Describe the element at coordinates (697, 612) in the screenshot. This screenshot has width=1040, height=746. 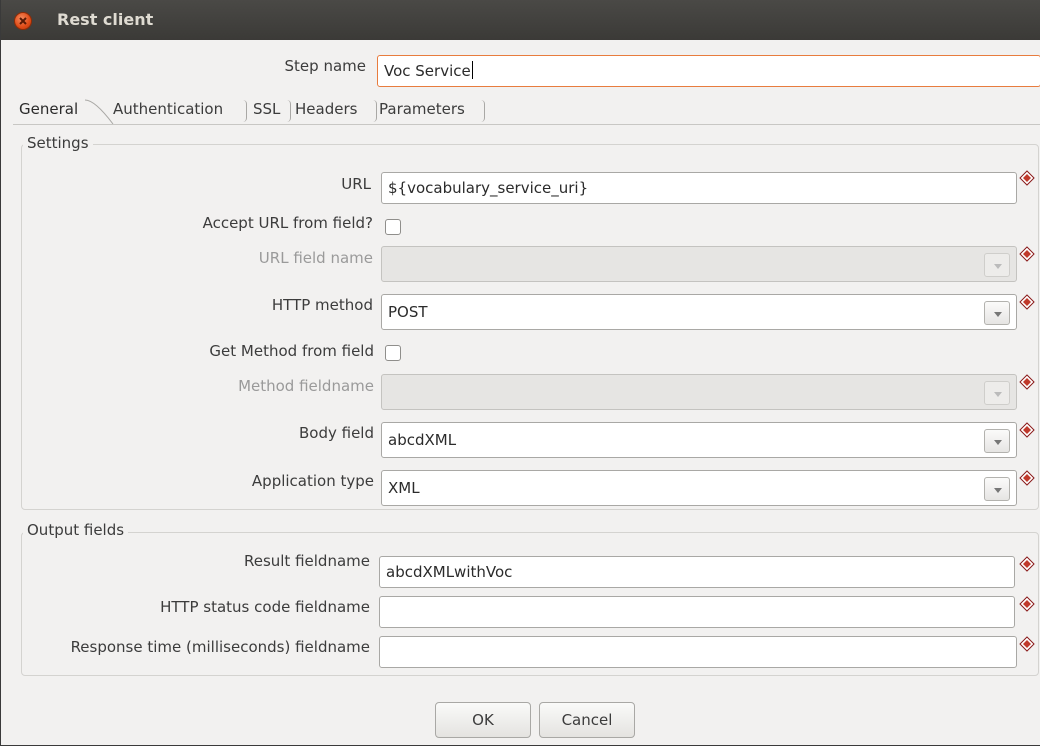
I see `http-status-code-input` at that location.